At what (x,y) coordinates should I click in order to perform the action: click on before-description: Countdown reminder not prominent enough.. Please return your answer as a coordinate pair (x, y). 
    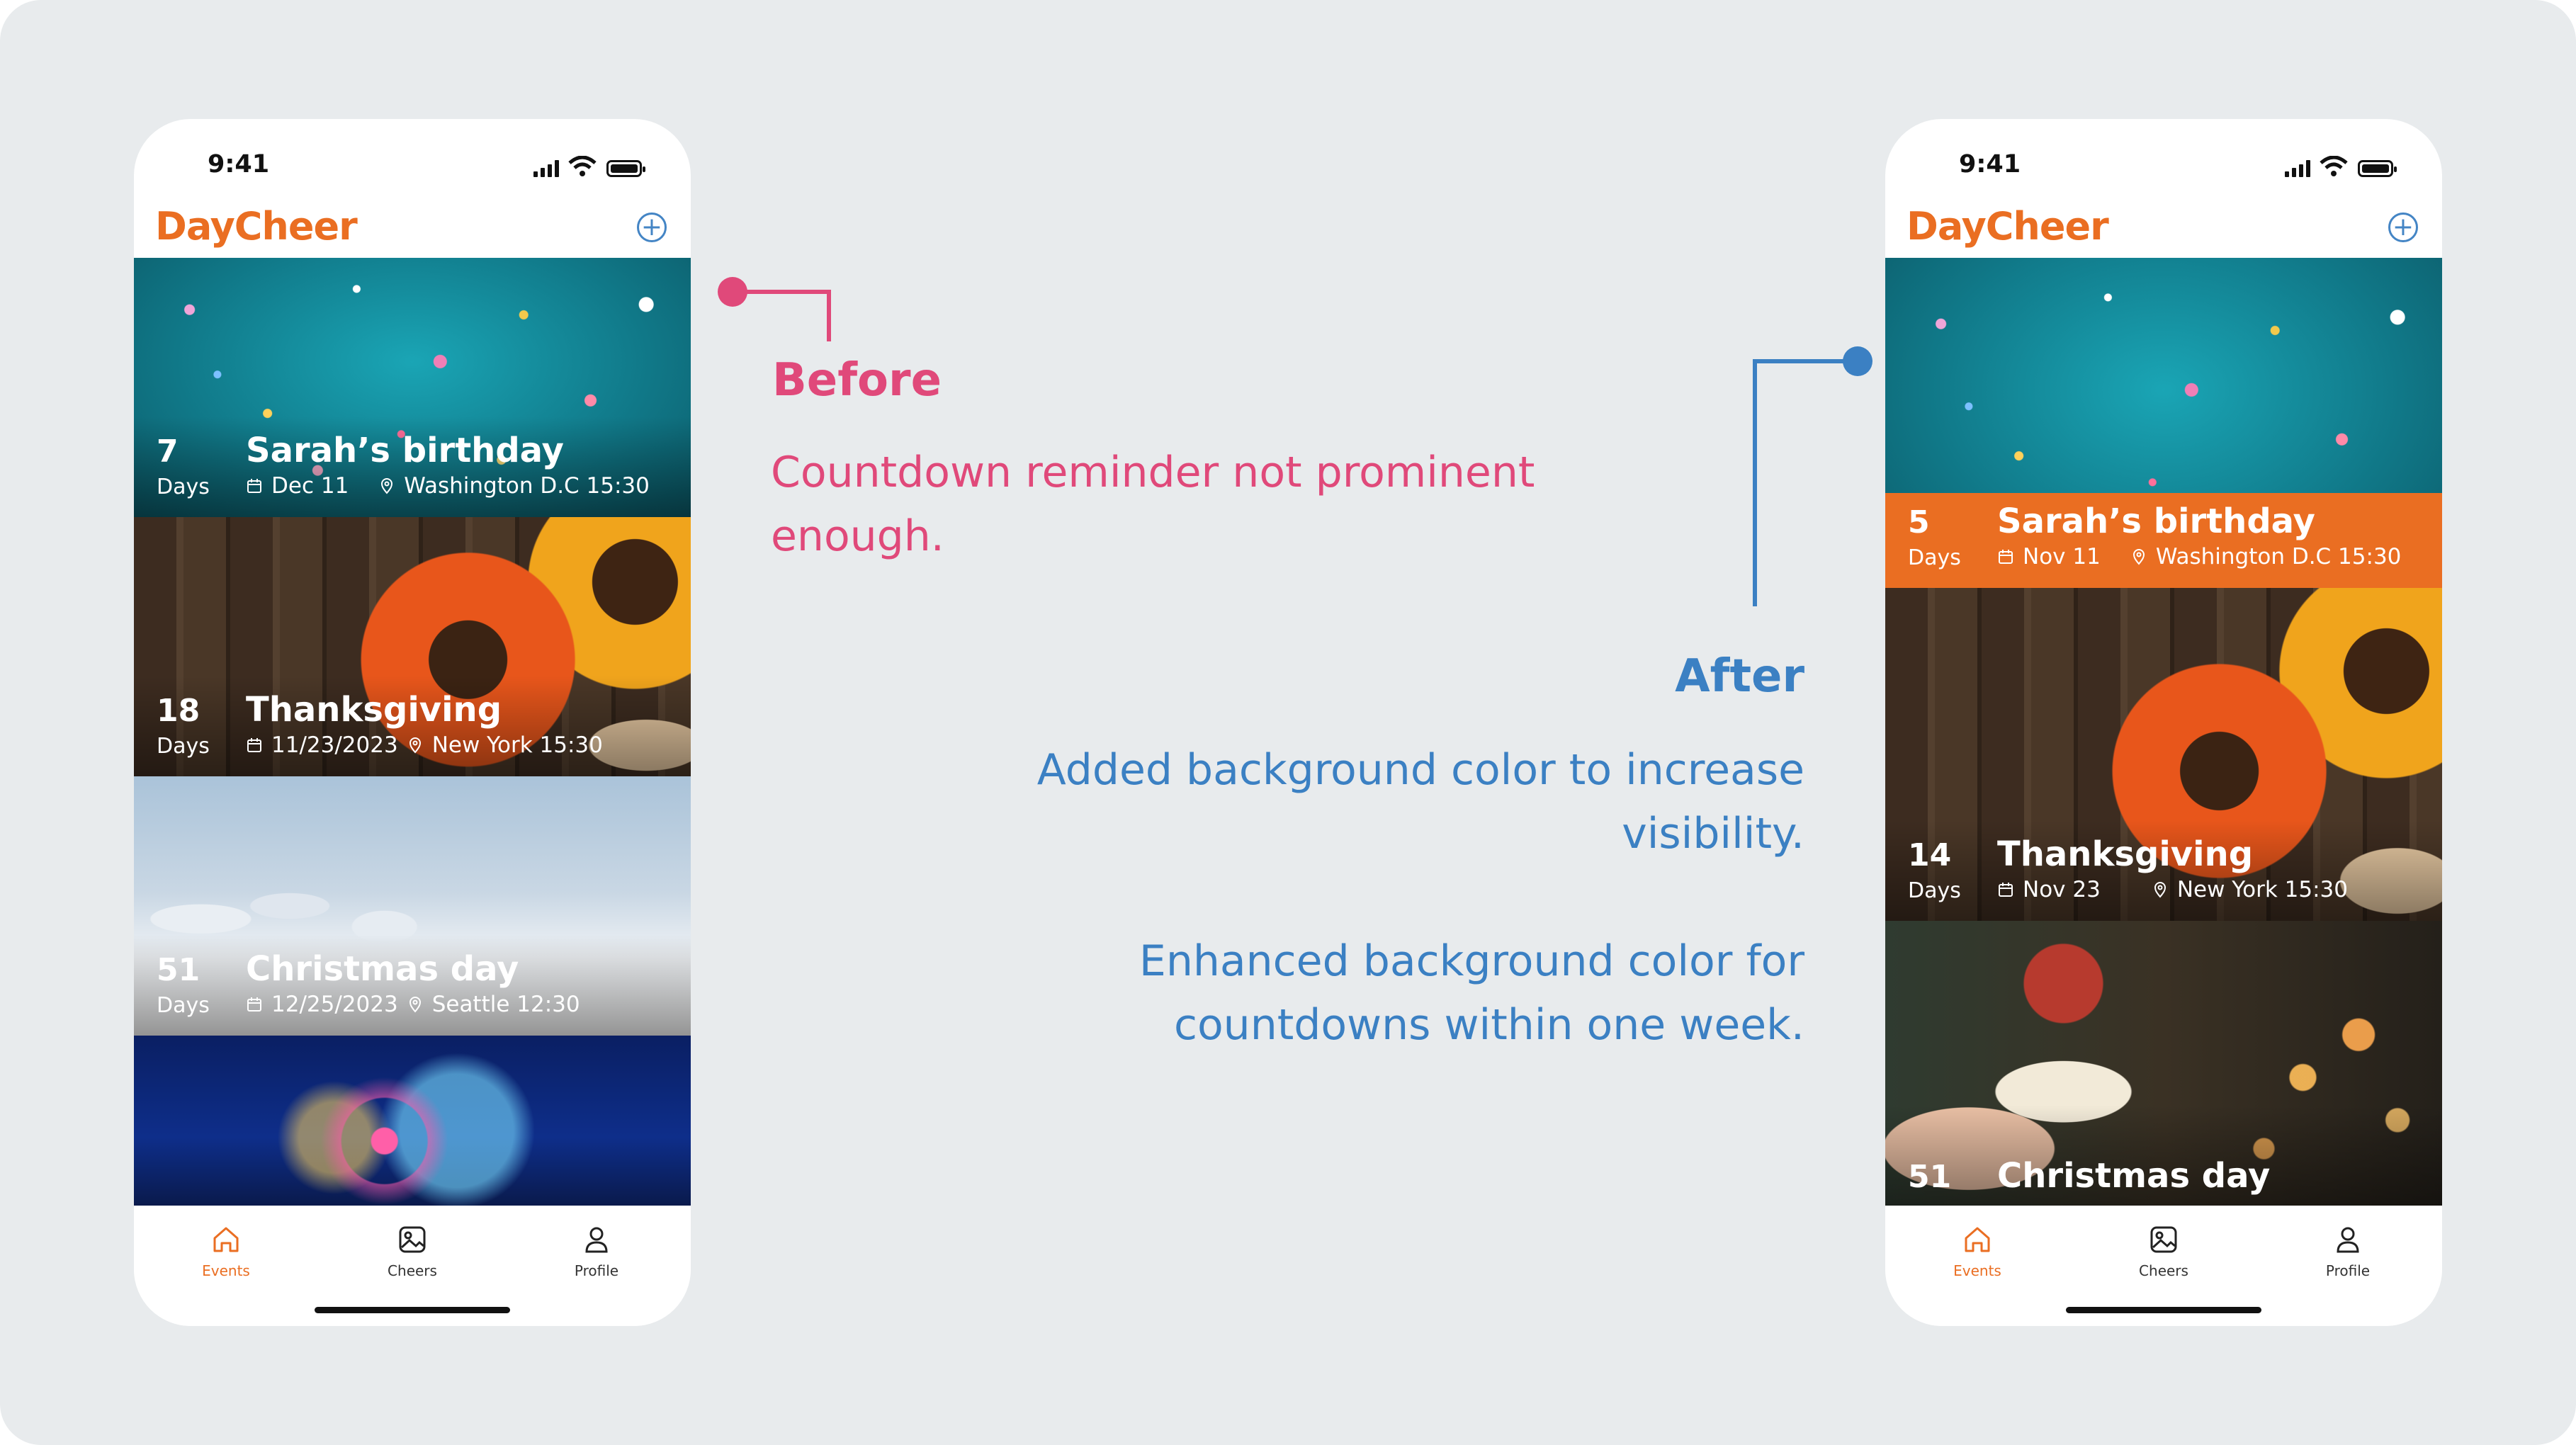
    Looking at the image, I should click on (1189, 505).